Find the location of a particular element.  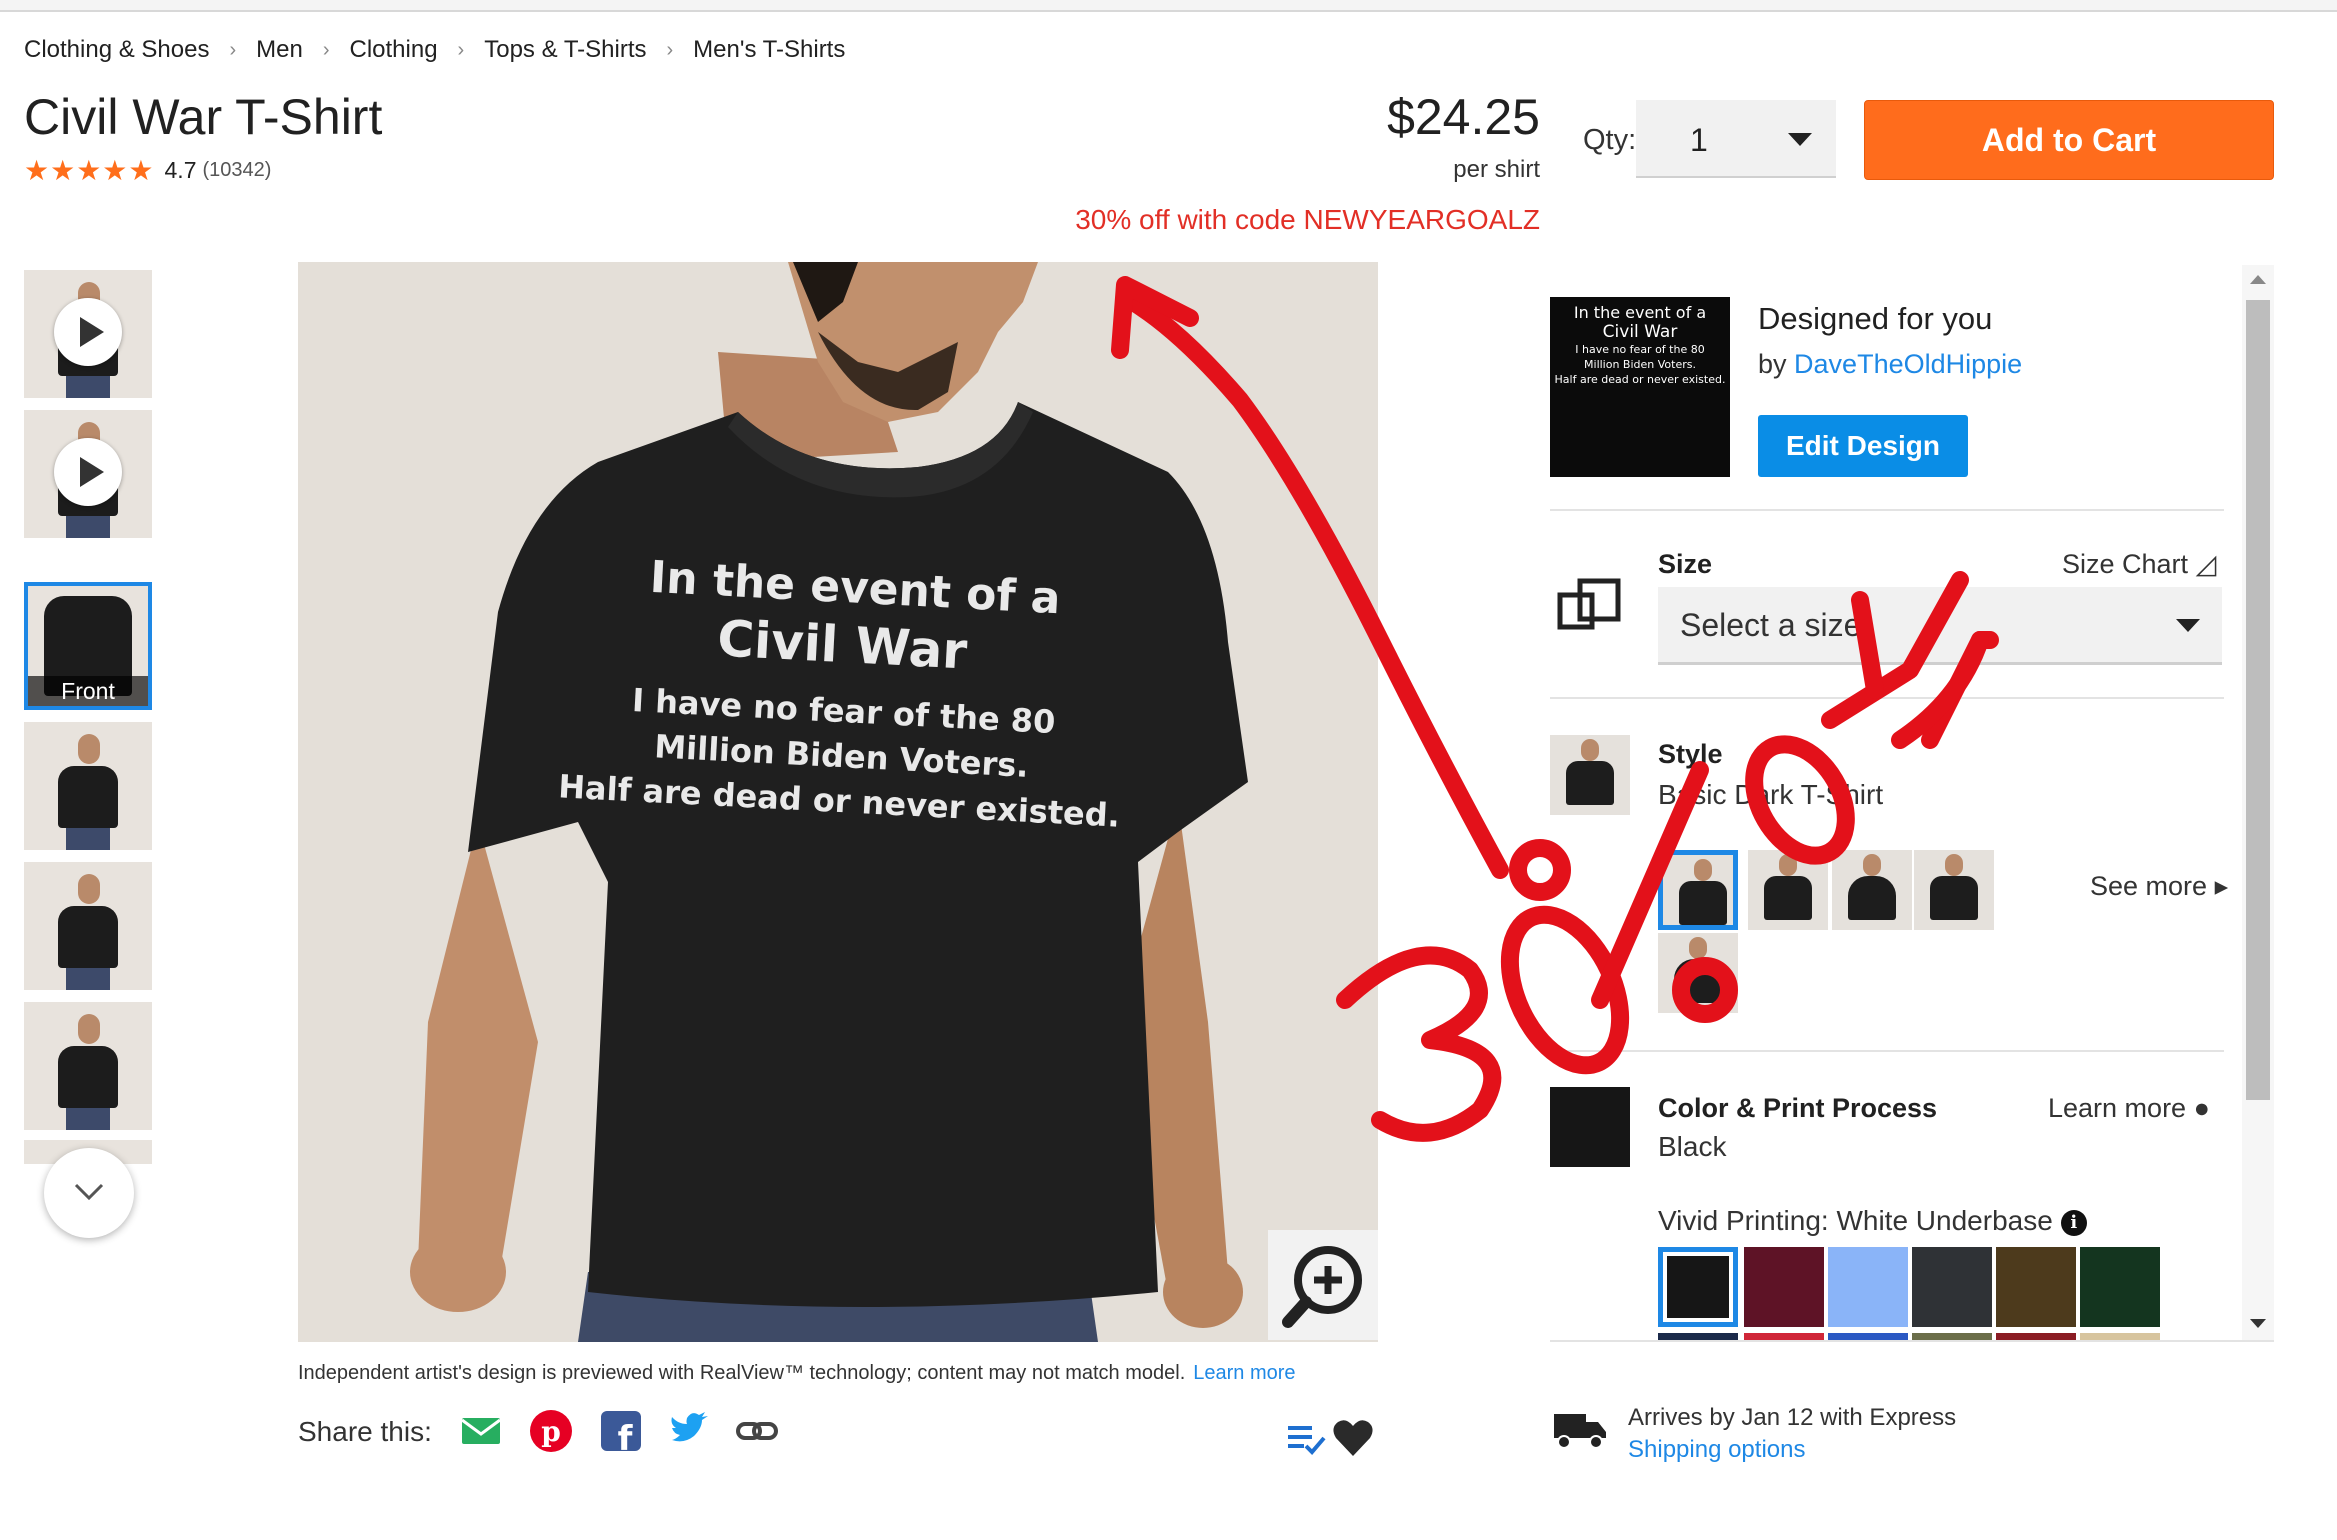

thumbnail-back is located at coordinates (88, 786).